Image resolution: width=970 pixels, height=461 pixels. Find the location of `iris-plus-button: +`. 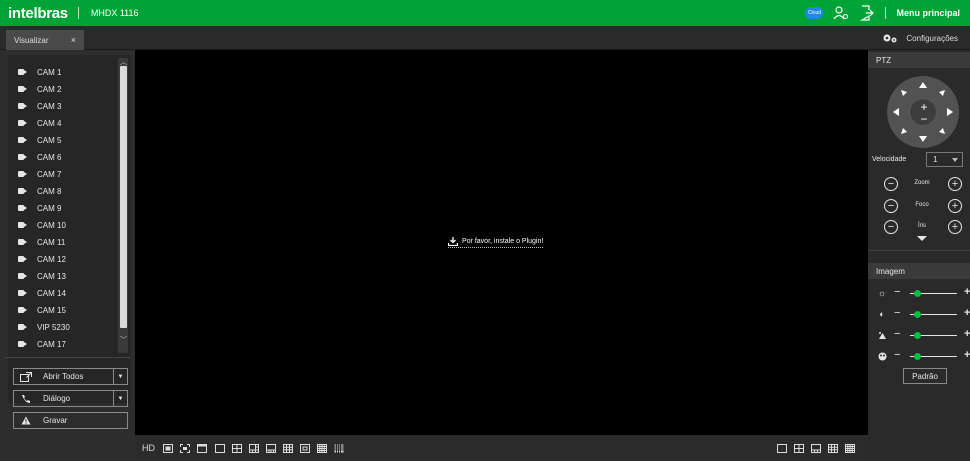

iris-plus-button: + is located at coordinates (955, 227).